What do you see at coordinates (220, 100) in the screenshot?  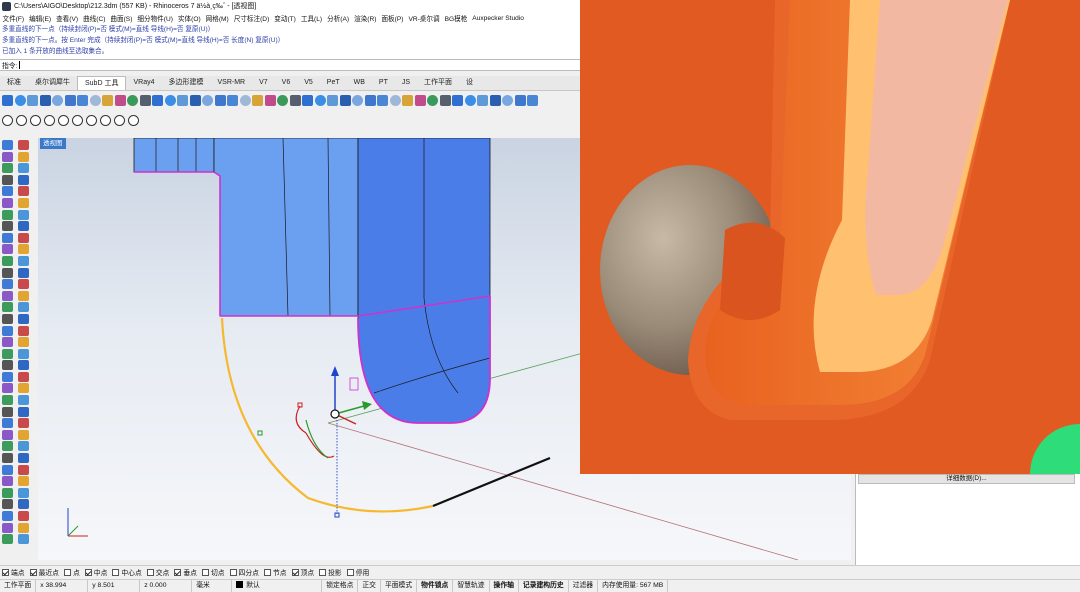 I see `subd-merge-icon` at bounding box center [220, 100].